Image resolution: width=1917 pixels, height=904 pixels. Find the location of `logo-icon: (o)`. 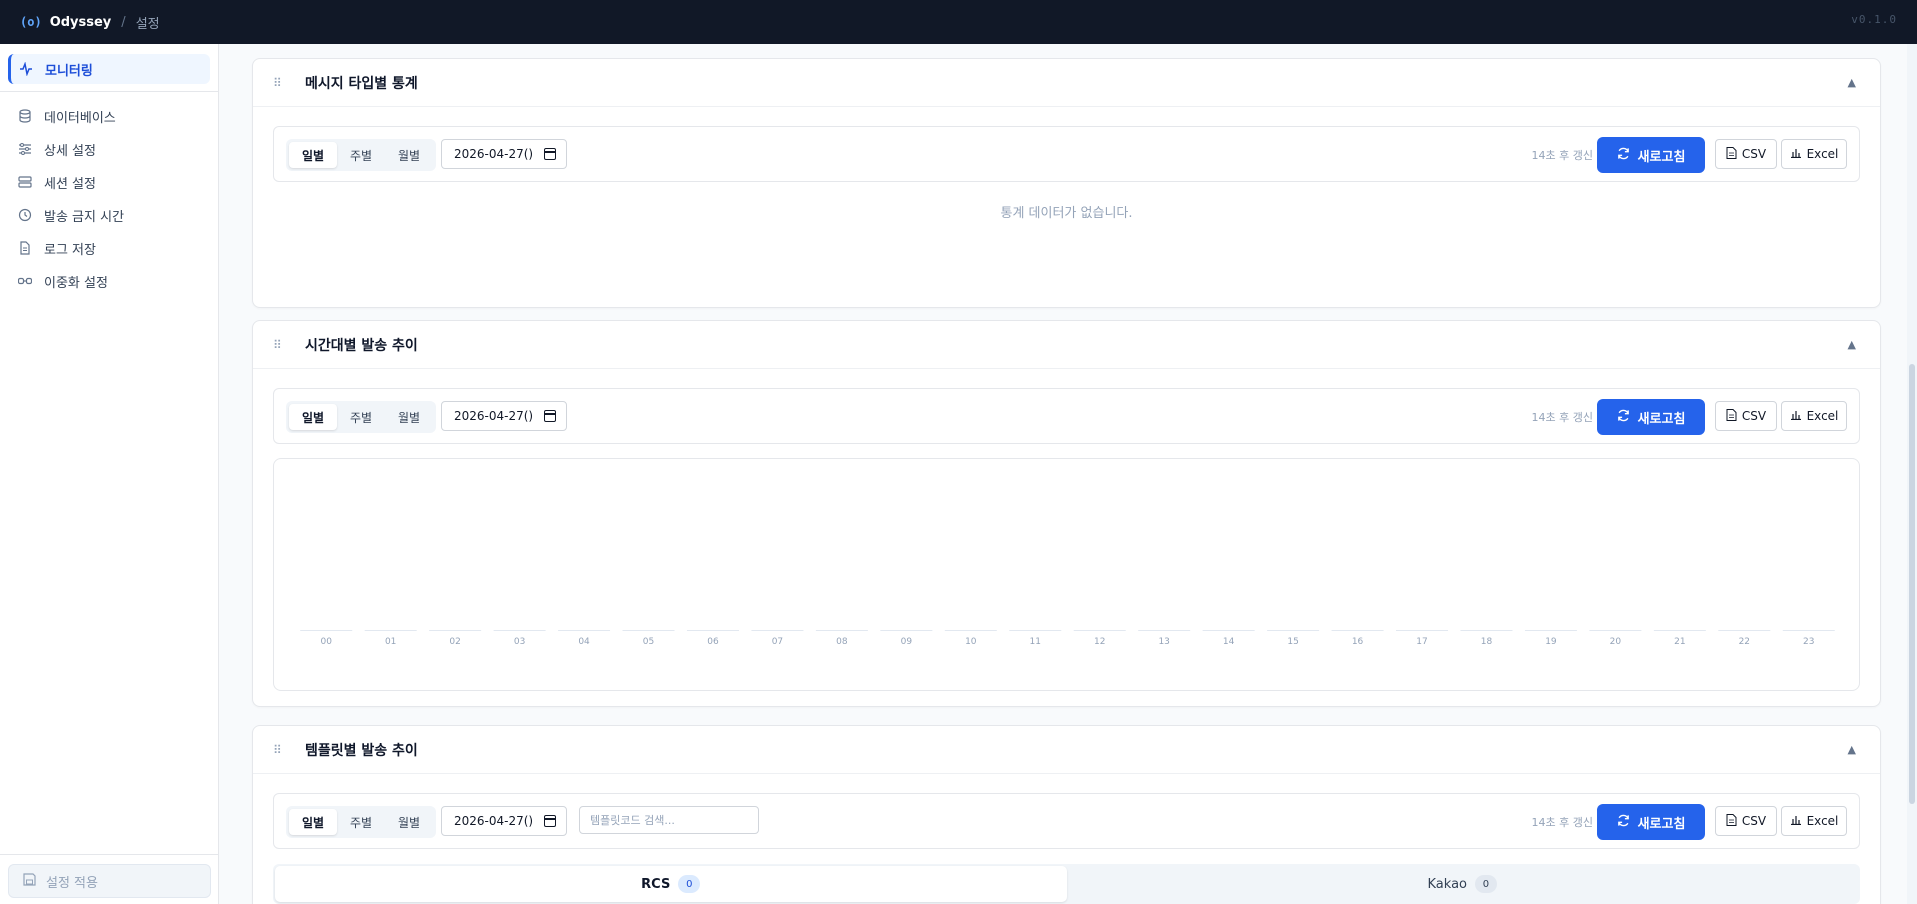

logo-icon: (o) is located at coordinates (31, 22).